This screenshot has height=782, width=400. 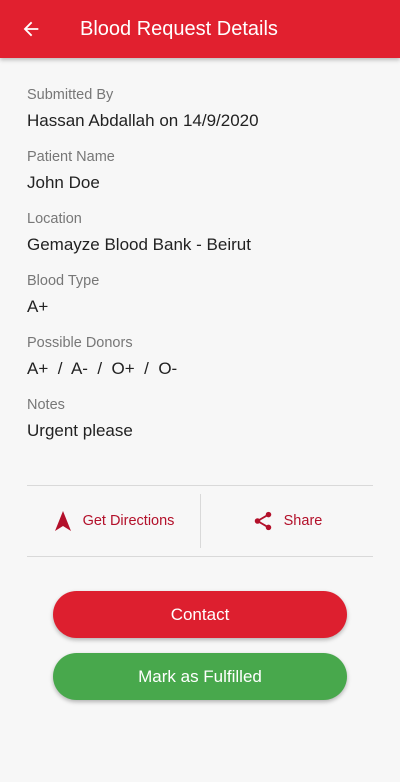 What do you see at coordinates (200, 556) in the screenshot?
I see `actions-bottom-divider` at bounding box center [200, 556].